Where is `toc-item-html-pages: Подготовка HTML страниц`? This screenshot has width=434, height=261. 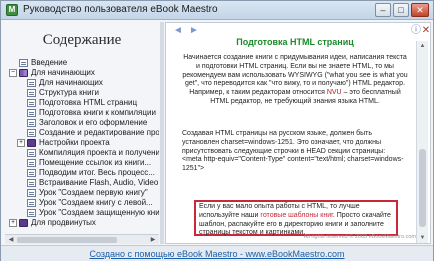 toc-item-html-pages: Подготовка HTML страниц is located at coordinates (86, 103).